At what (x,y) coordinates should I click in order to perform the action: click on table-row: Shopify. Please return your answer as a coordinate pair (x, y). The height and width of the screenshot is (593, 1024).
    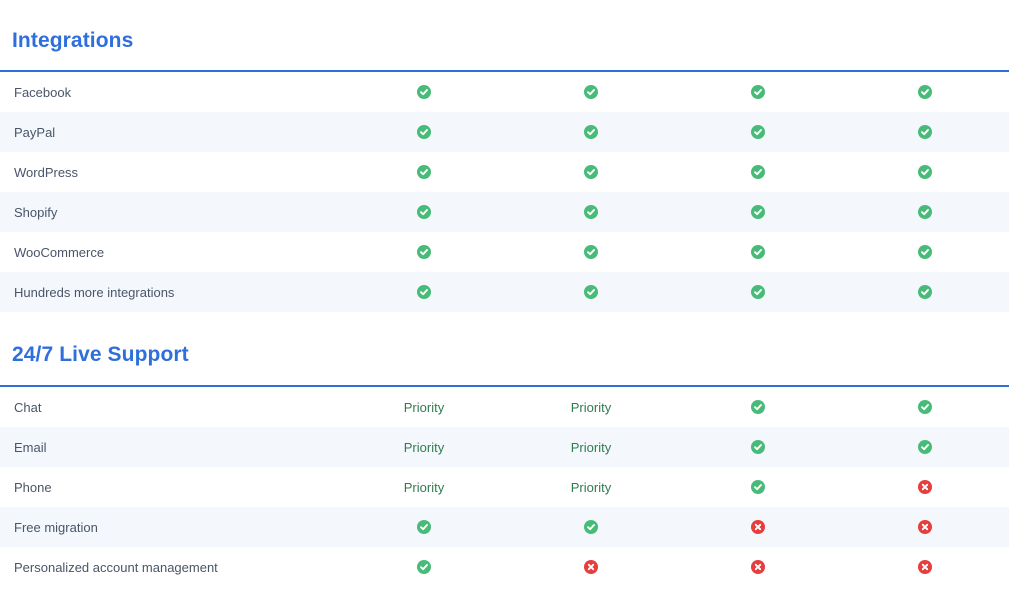
    Looking at the image, I should click on (504, 212).